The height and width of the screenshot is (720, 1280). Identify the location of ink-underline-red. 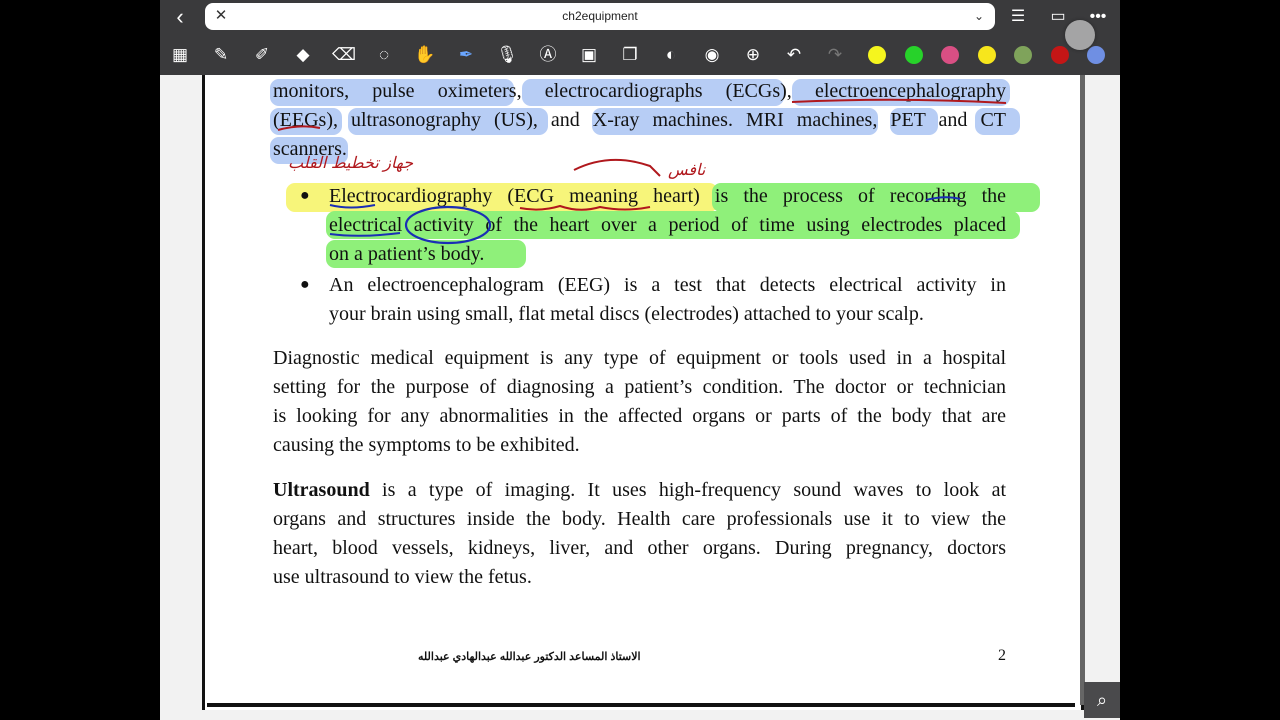
(585, 207).